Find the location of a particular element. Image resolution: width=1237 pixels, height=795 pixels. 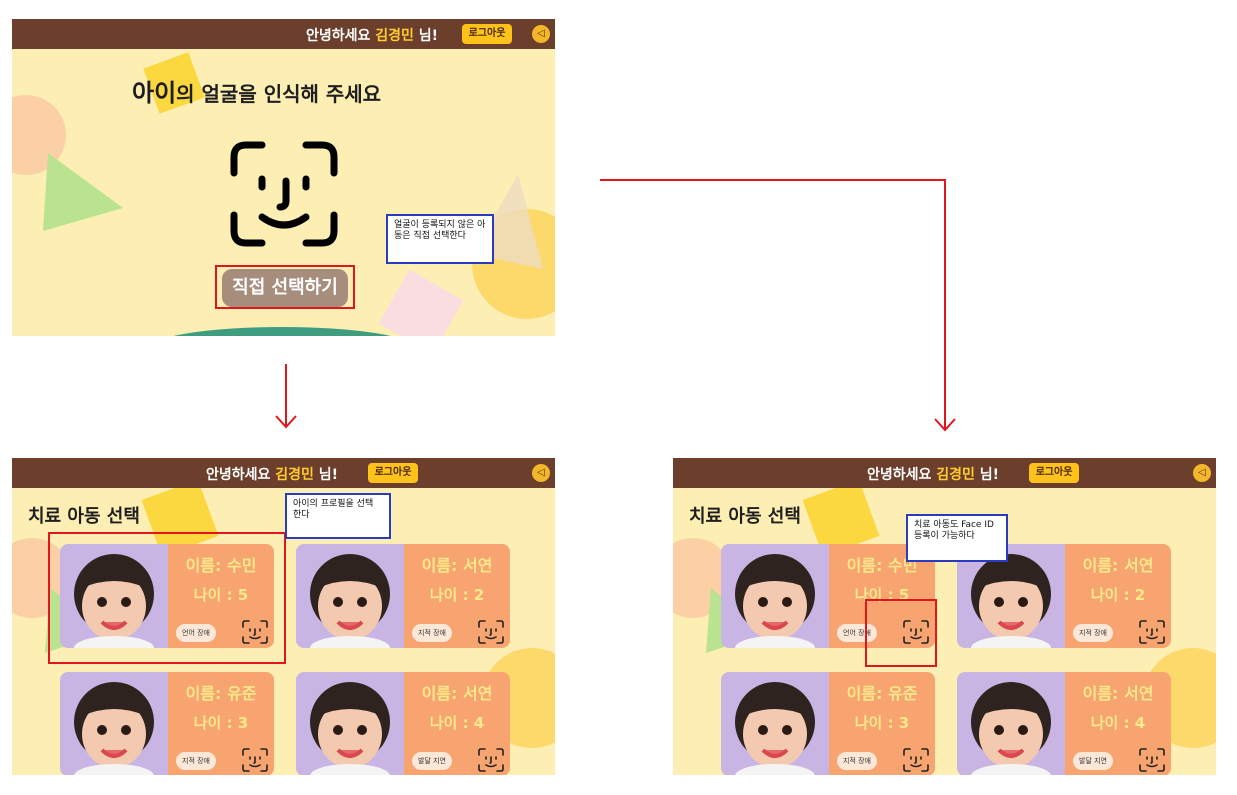

page-title: 아이의 얼굴을 인식해 주세요 is located at coordinates (257, 93).